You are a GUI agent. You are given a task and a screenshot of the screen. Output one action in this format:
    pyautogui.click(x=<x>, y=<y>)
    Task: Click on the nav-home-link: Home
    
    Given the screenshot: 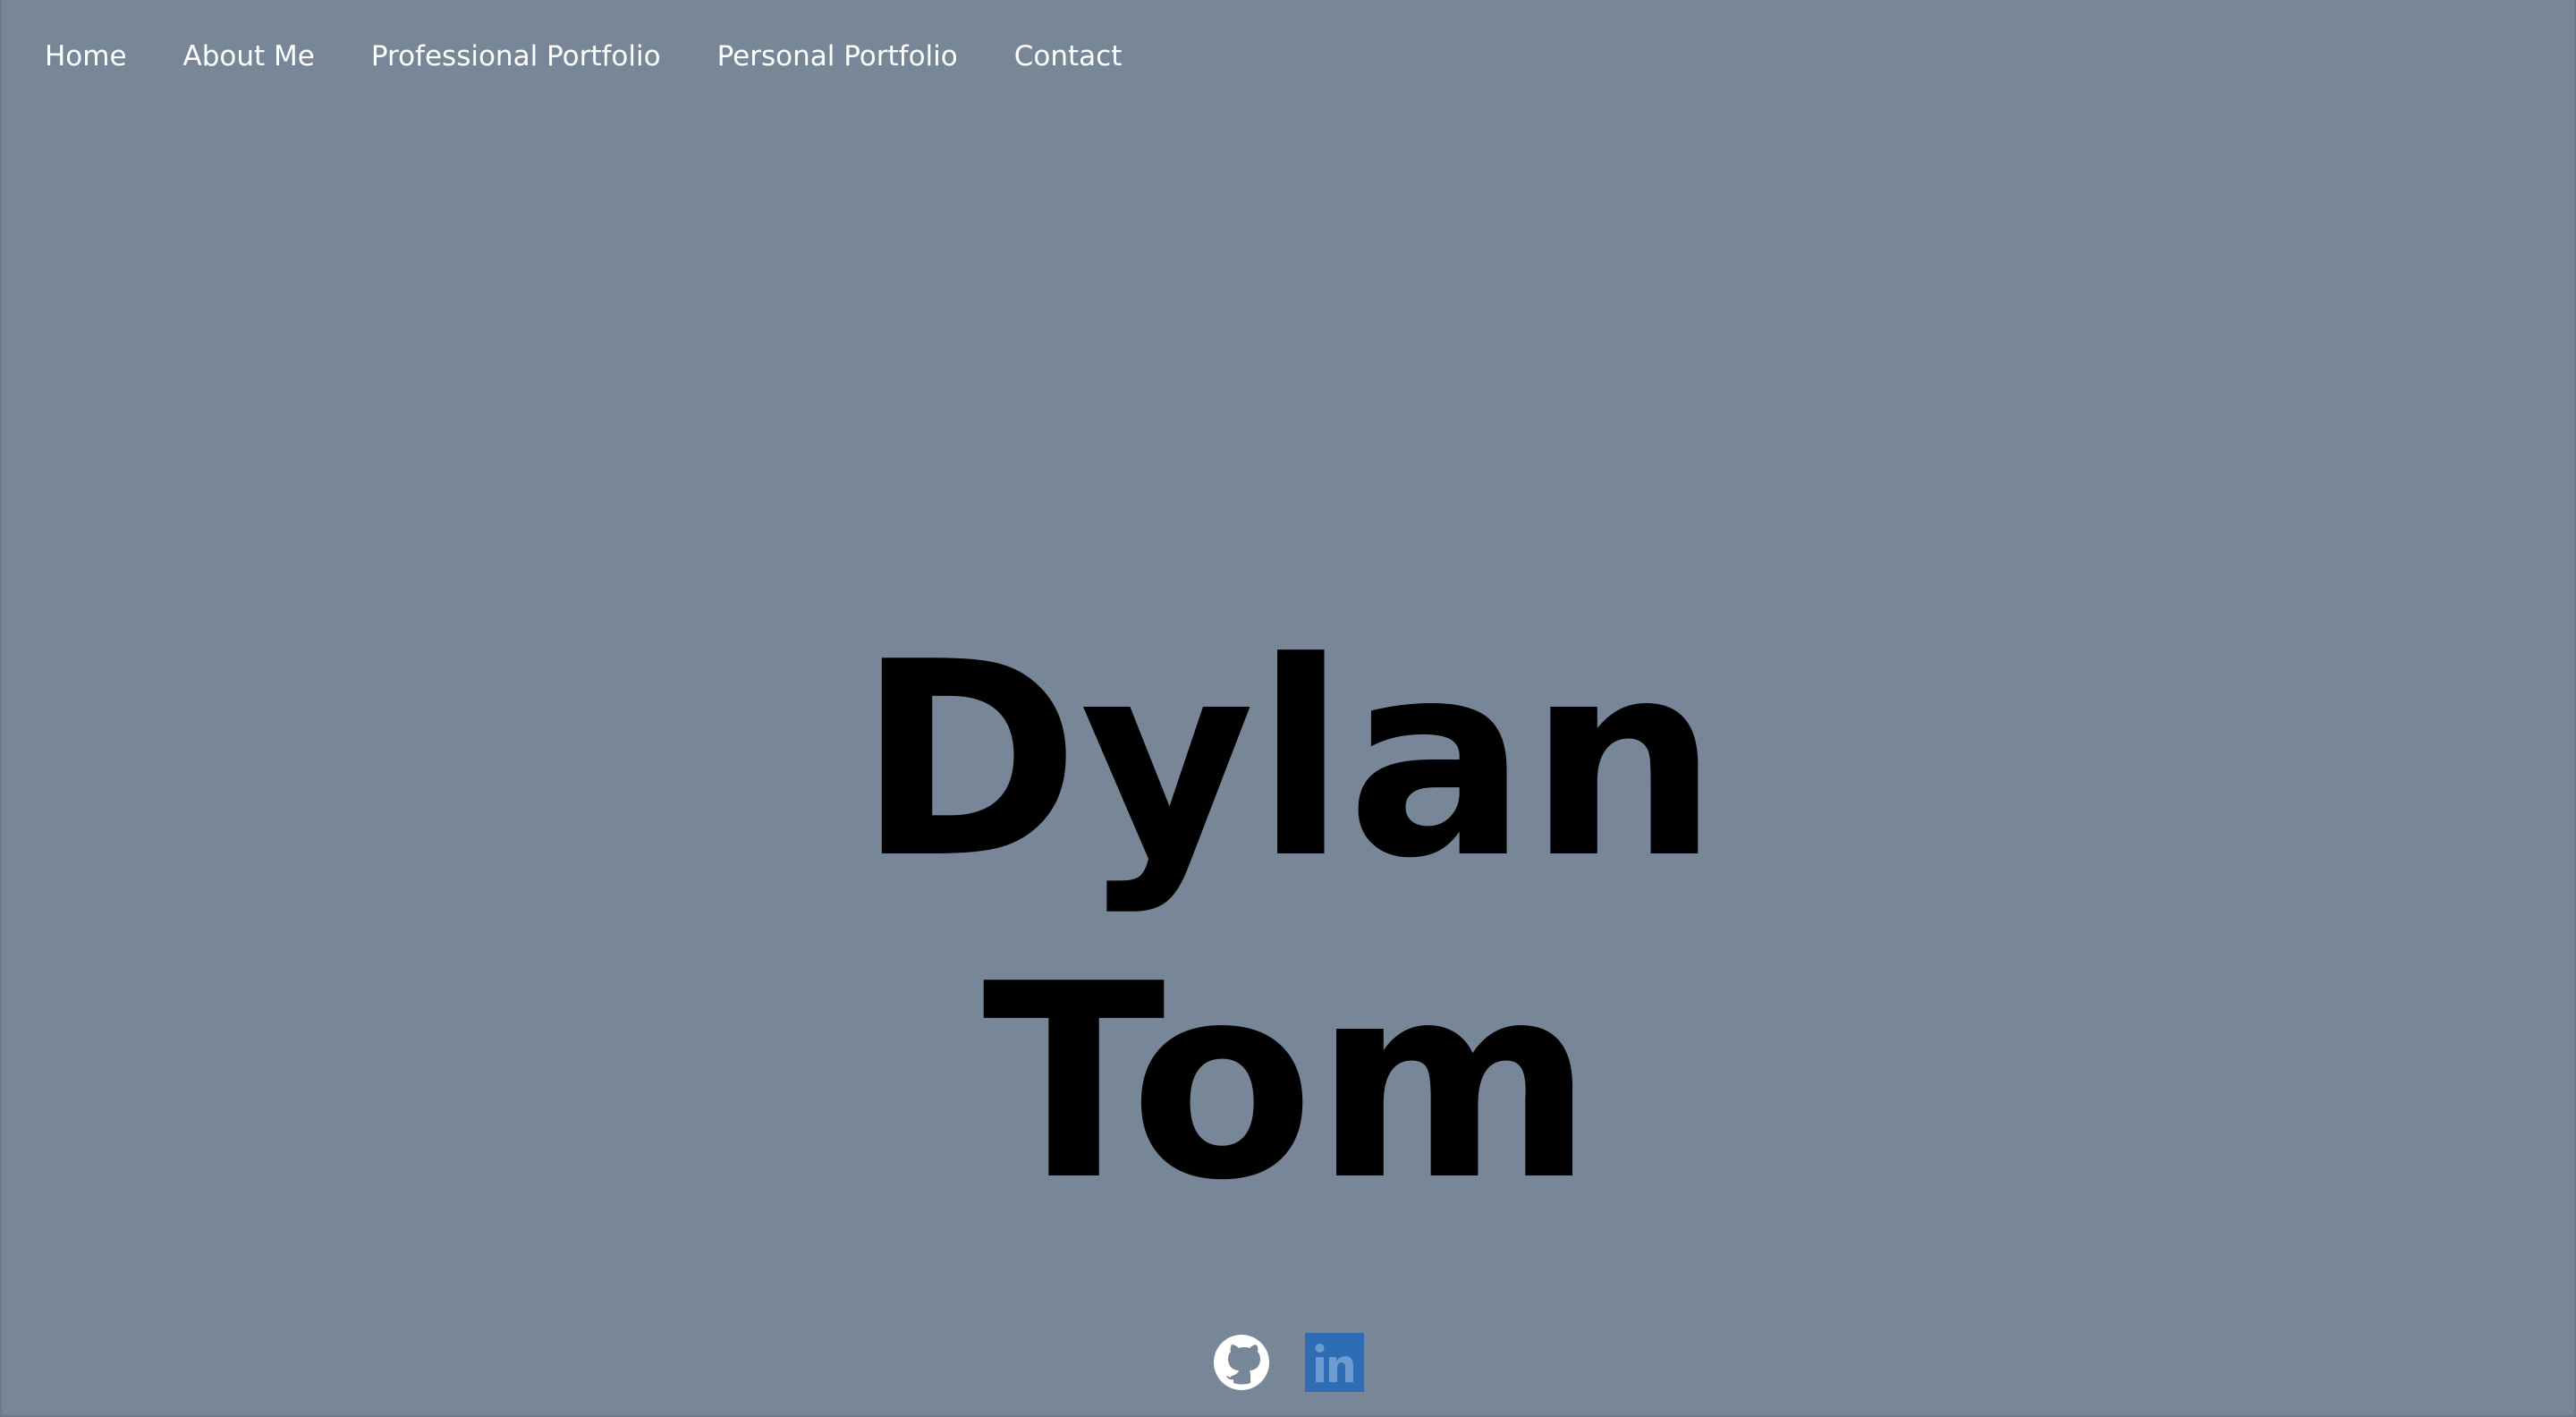 What is the action you would take?
    pyautogui.click(x=86, y=57)
    